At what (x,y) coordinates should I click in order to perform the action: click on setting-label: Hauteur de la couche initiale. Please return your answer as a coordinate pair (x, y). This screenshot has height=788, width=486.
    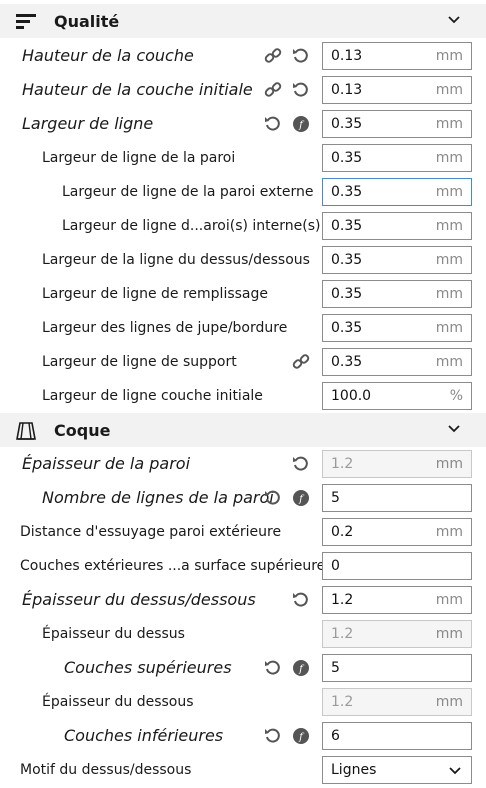
    Looking at the image, I should click on (137, 89).